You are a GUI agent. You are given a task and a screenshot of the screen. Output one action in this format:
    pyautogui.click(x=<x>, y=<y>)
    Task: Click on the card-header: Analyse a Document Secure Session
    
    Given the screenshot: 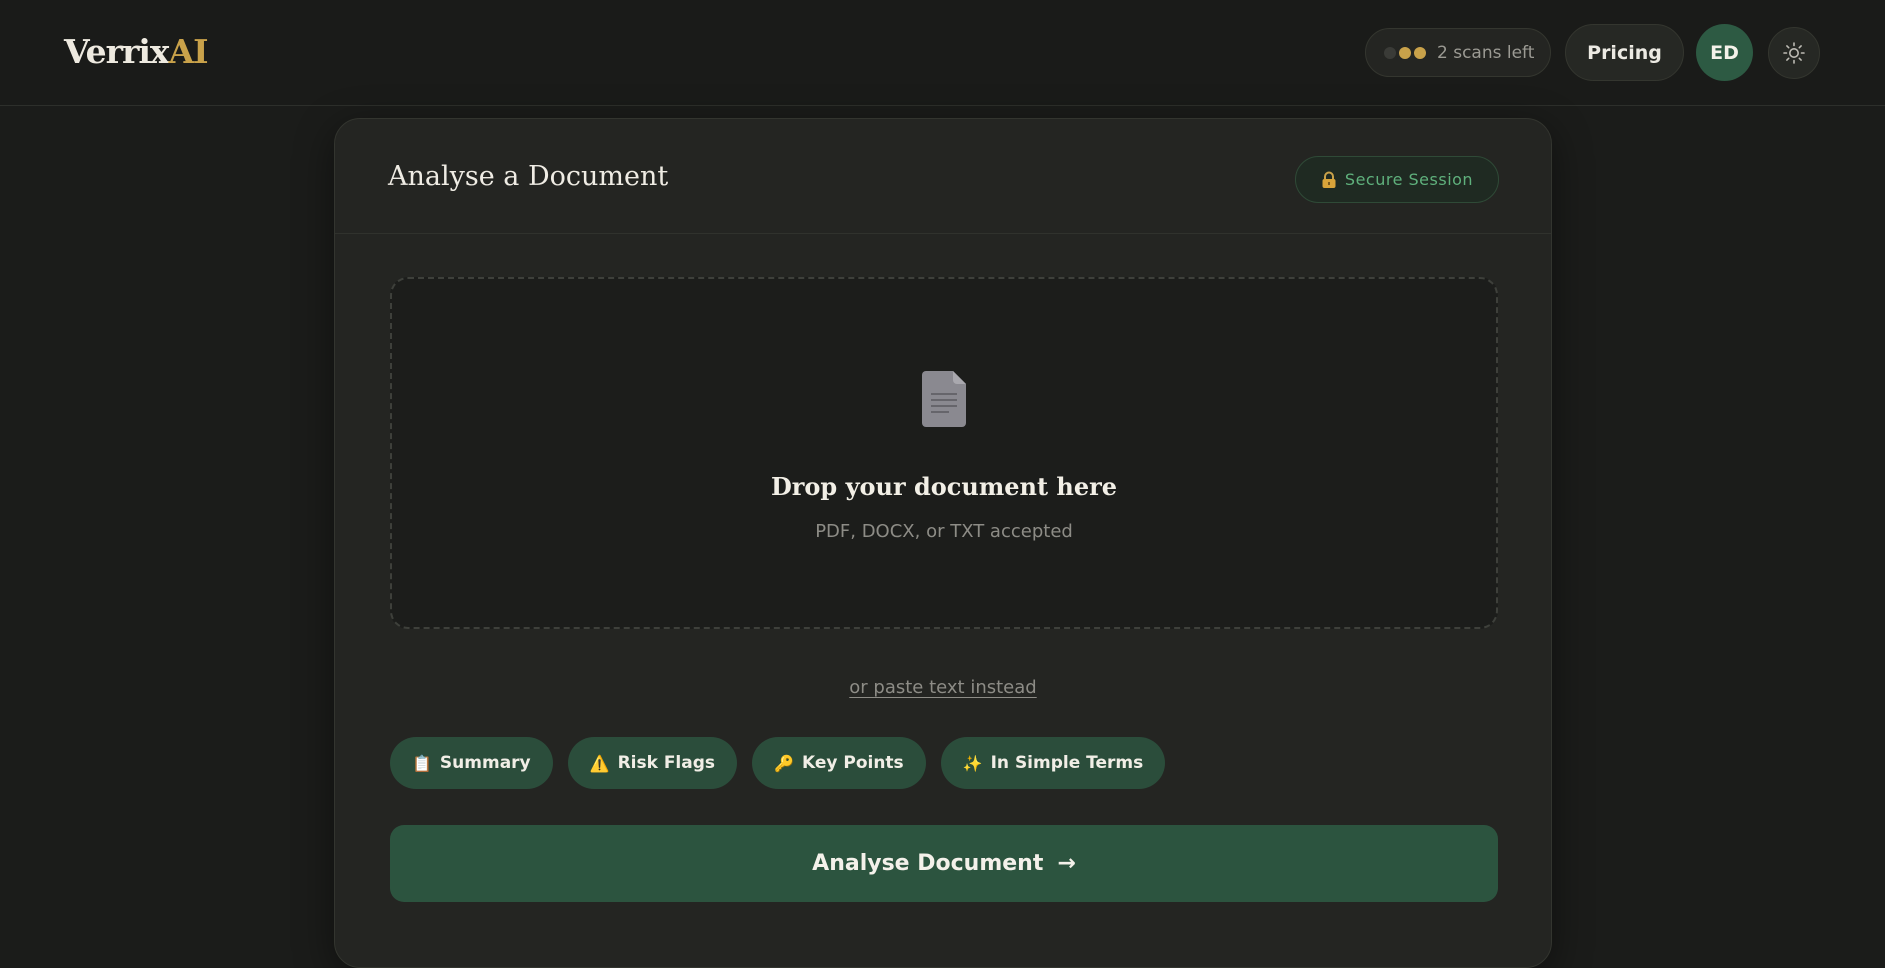 What is the action you would take?
    pyautogui.click(x=943, y=176)
    